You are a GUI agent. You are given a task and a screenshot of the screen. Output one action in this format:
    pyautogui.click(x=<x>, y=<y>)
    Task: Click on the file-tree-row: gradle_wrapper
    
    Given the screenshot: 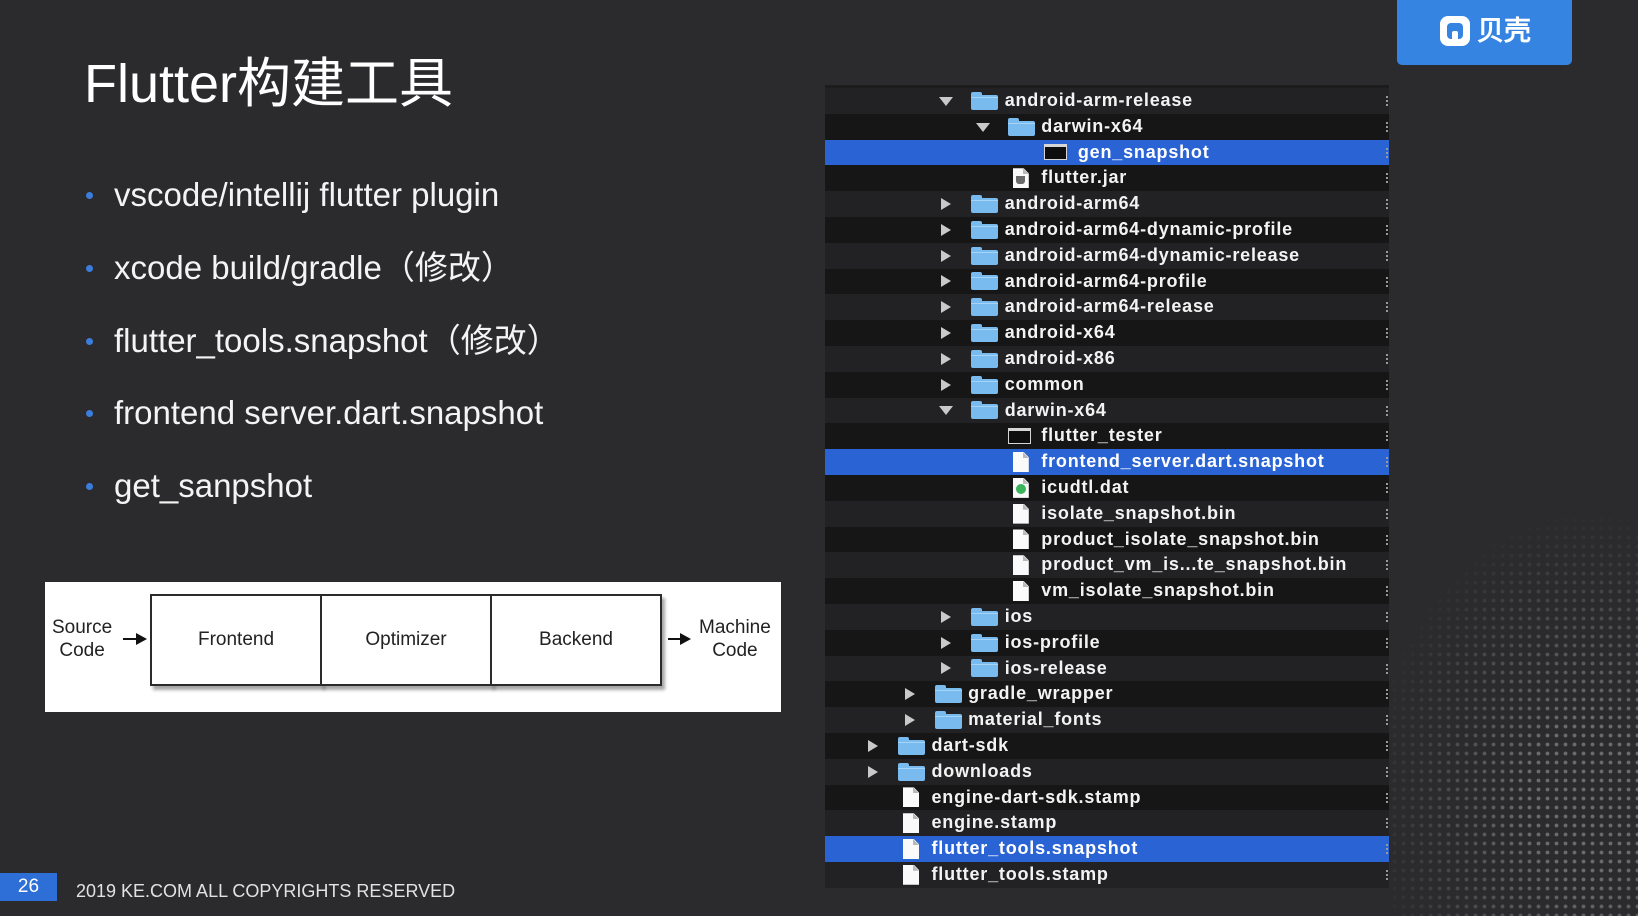 What is the action you would take?
    pyautogui.click(x=1107, y=694)
    